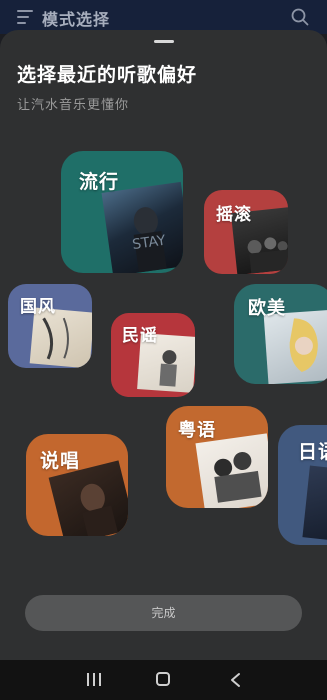 This screenshot has width=327, height=700. I want to click on menu-icon, so click(25, 17).